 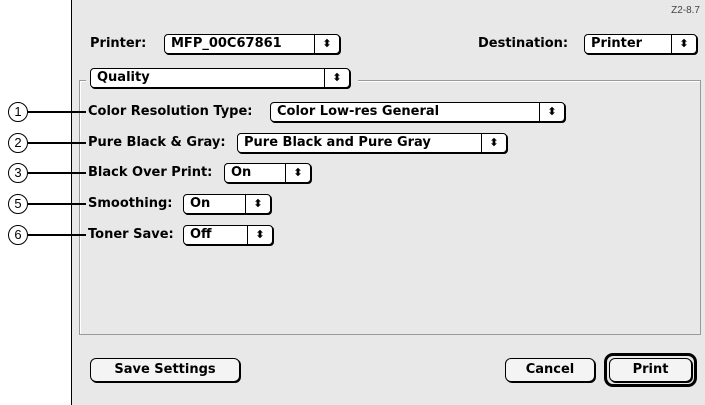 I want to click on printer-select: MFP_00C67861 ⬍, so click(x=252, y=44).